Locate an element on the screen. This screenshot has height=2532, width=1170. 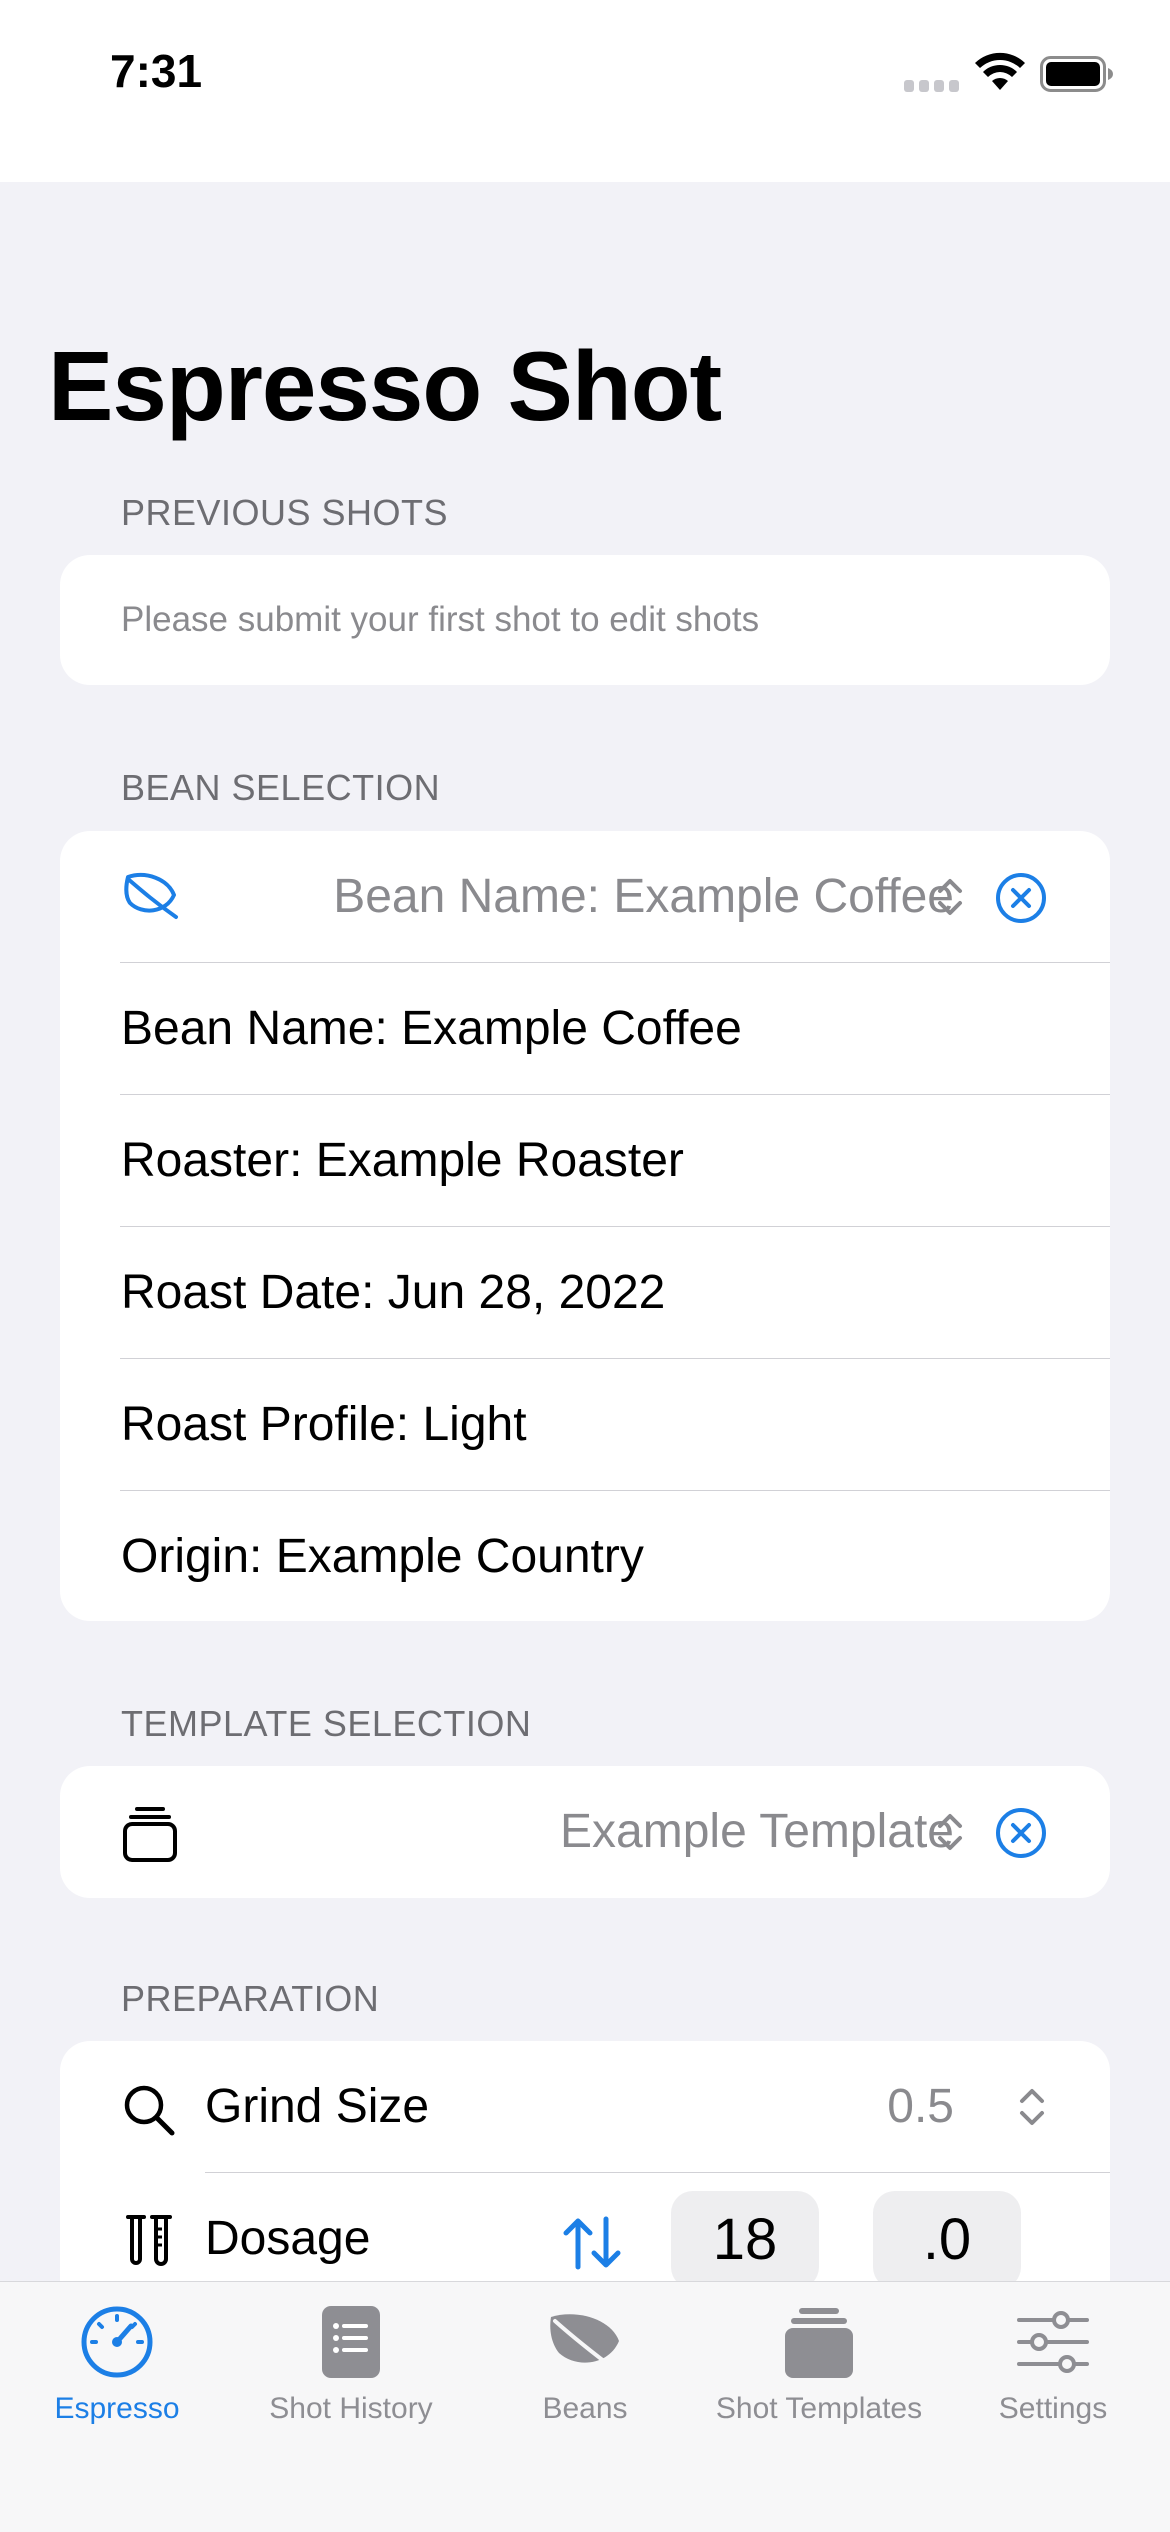
grind-size-label: Grind Size is located at coordinates (317, 2106).